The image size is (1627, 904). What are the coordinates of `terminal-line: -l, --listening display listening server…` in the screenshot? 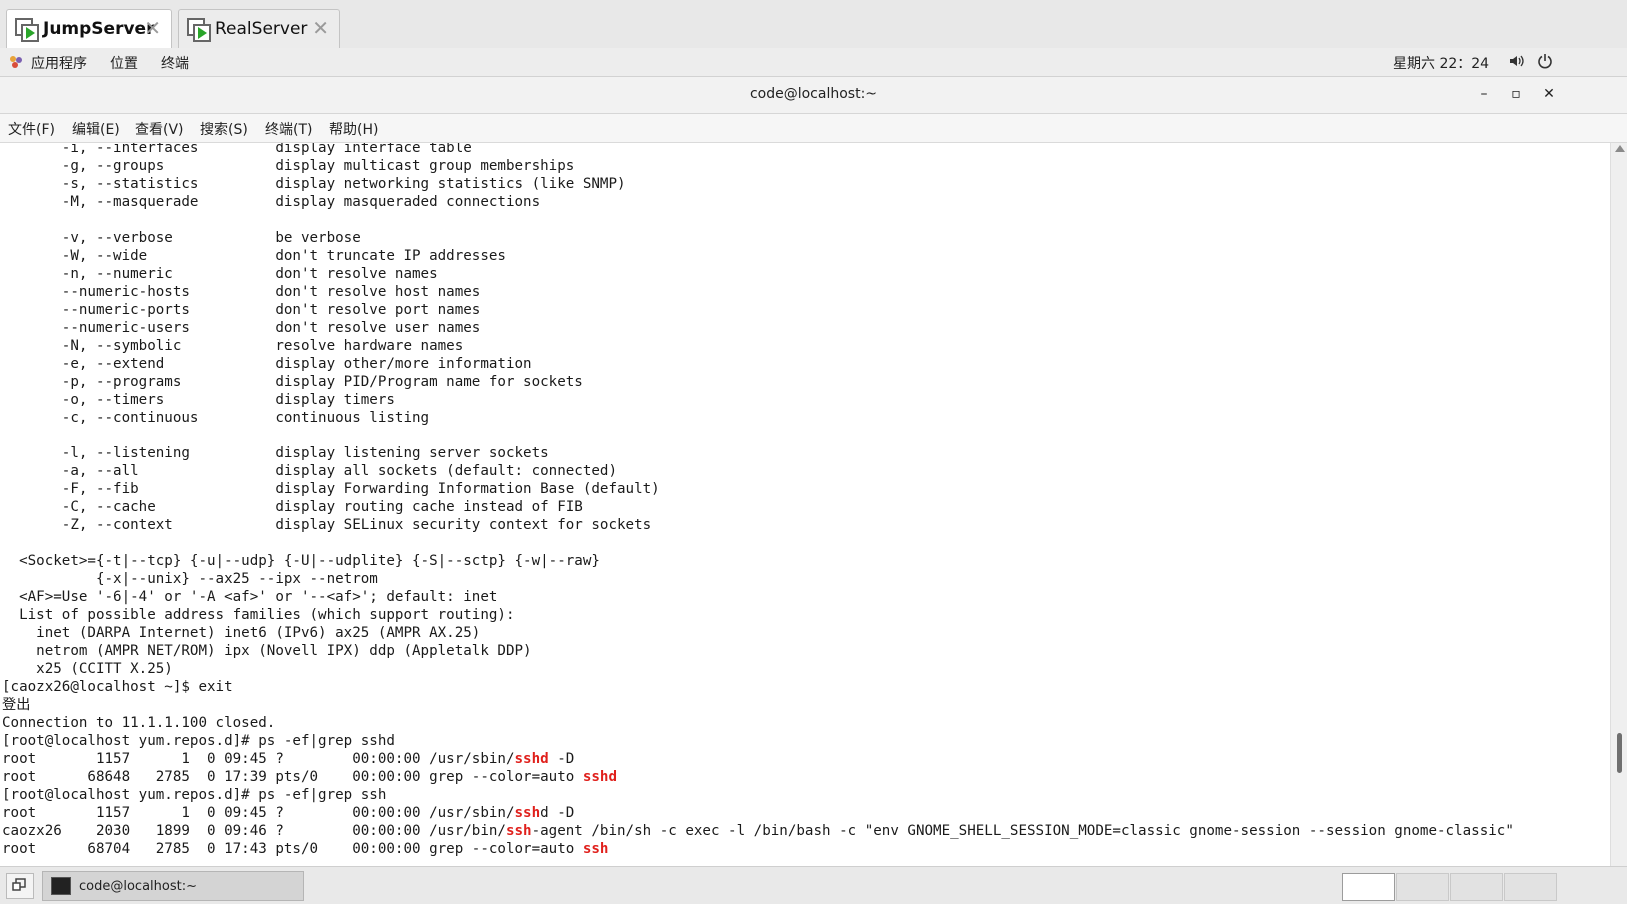 It's located at (275, 453).